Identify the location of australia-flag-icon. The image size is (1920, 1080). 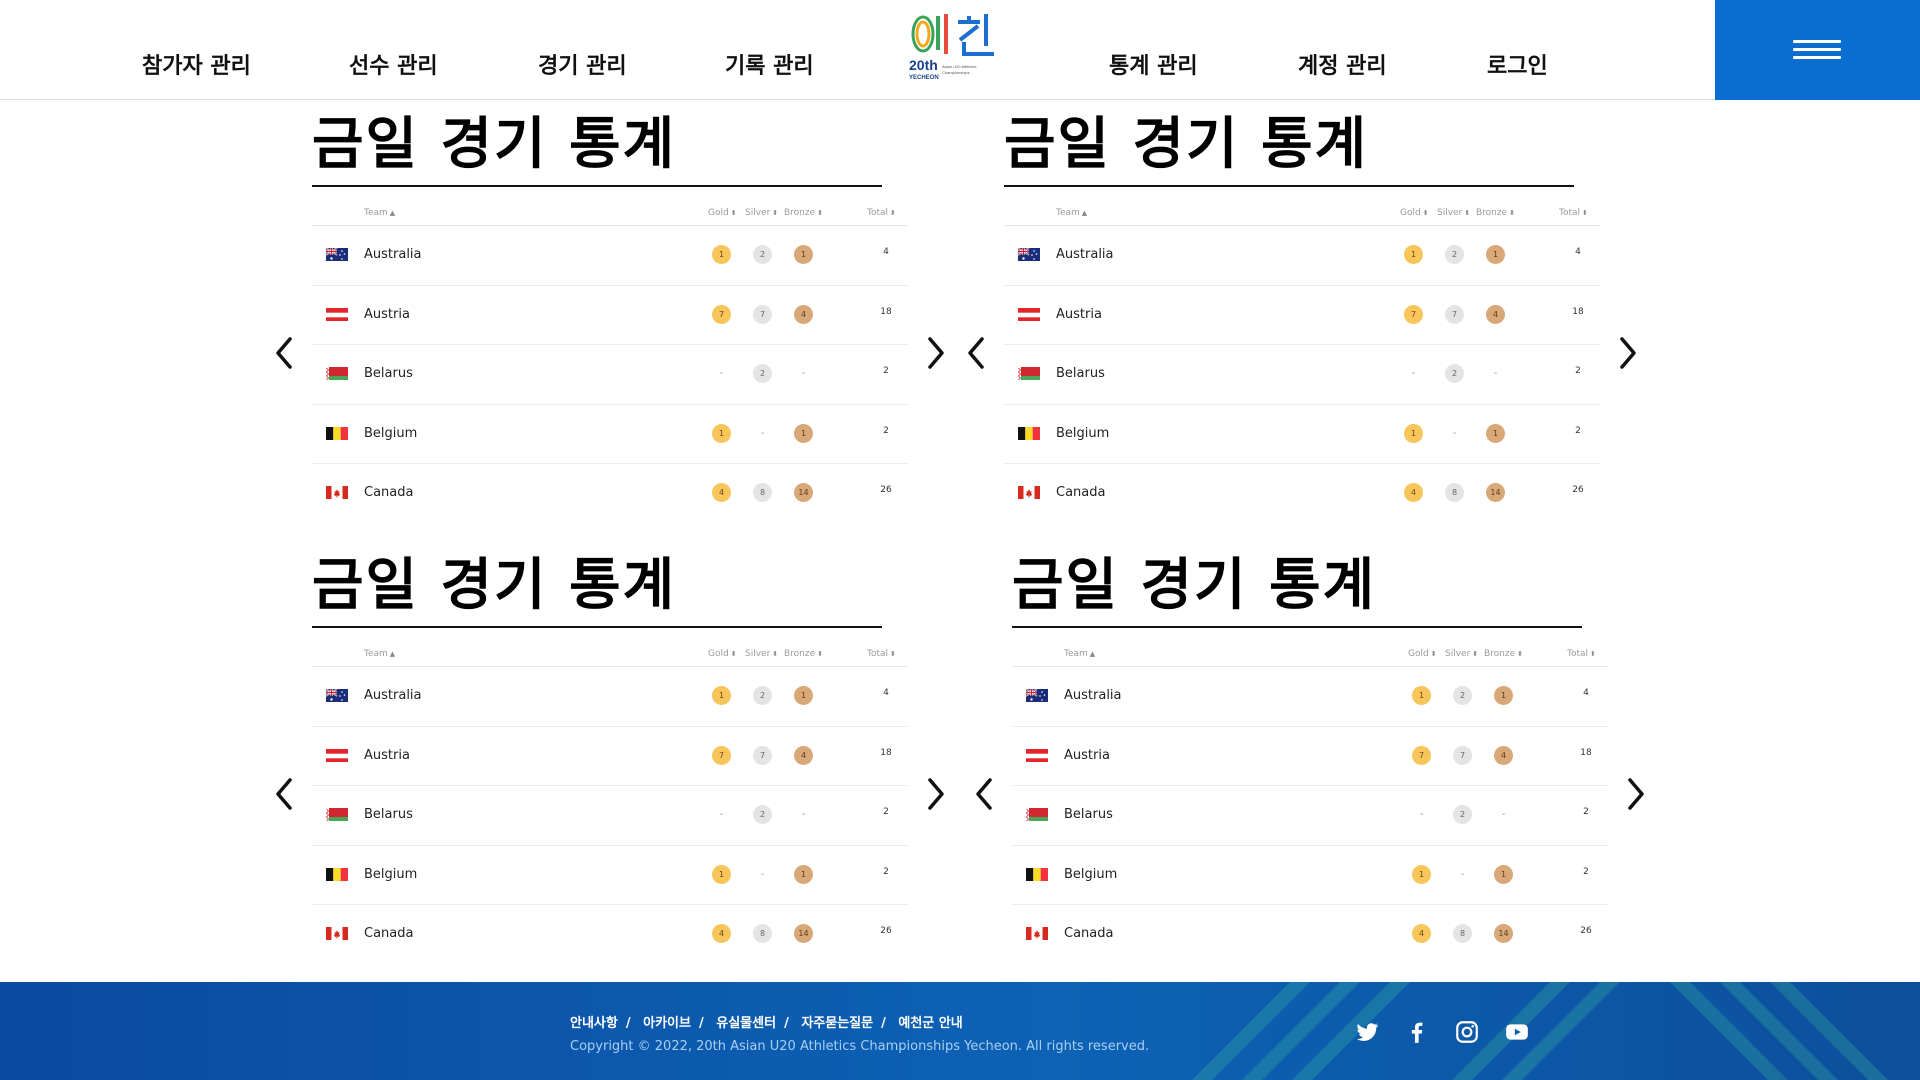
(337, 254).